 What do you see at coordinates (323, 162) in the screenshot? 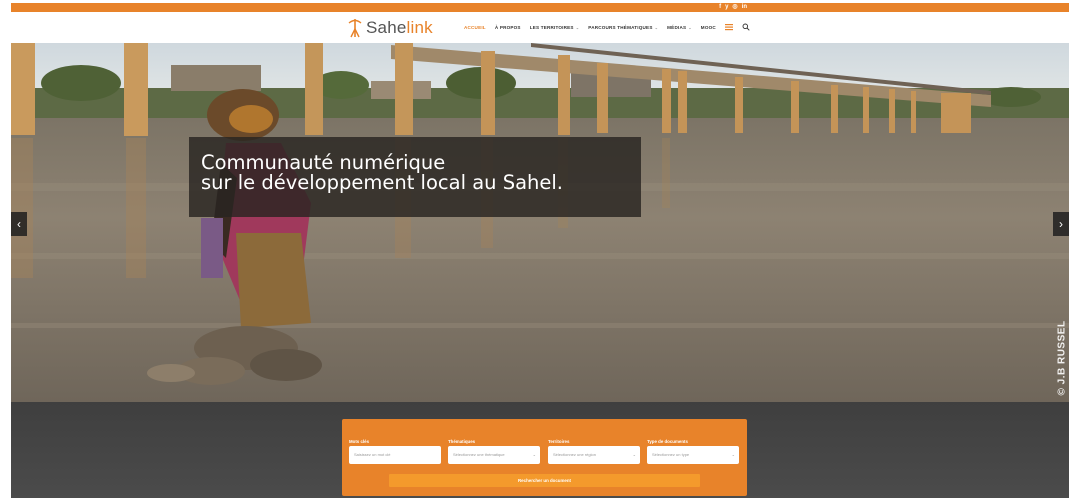
I see `hero-caption-line-1: Communauté numérique` at bounding box center [323, 162].